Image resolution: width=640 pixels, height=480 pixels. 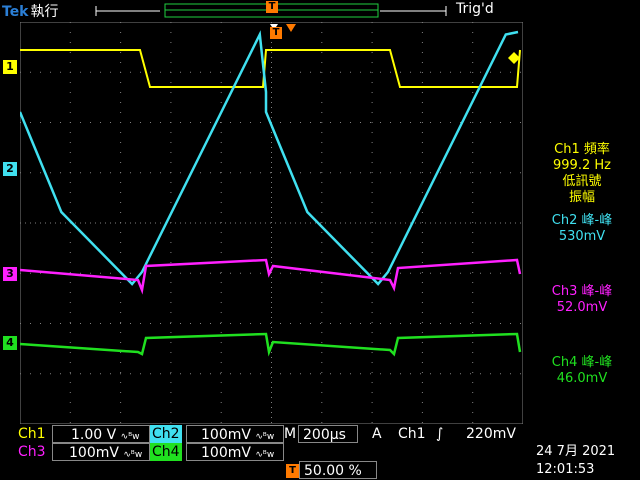 I want to click on trigger-level: 220mV, so click(x=491, y=434).